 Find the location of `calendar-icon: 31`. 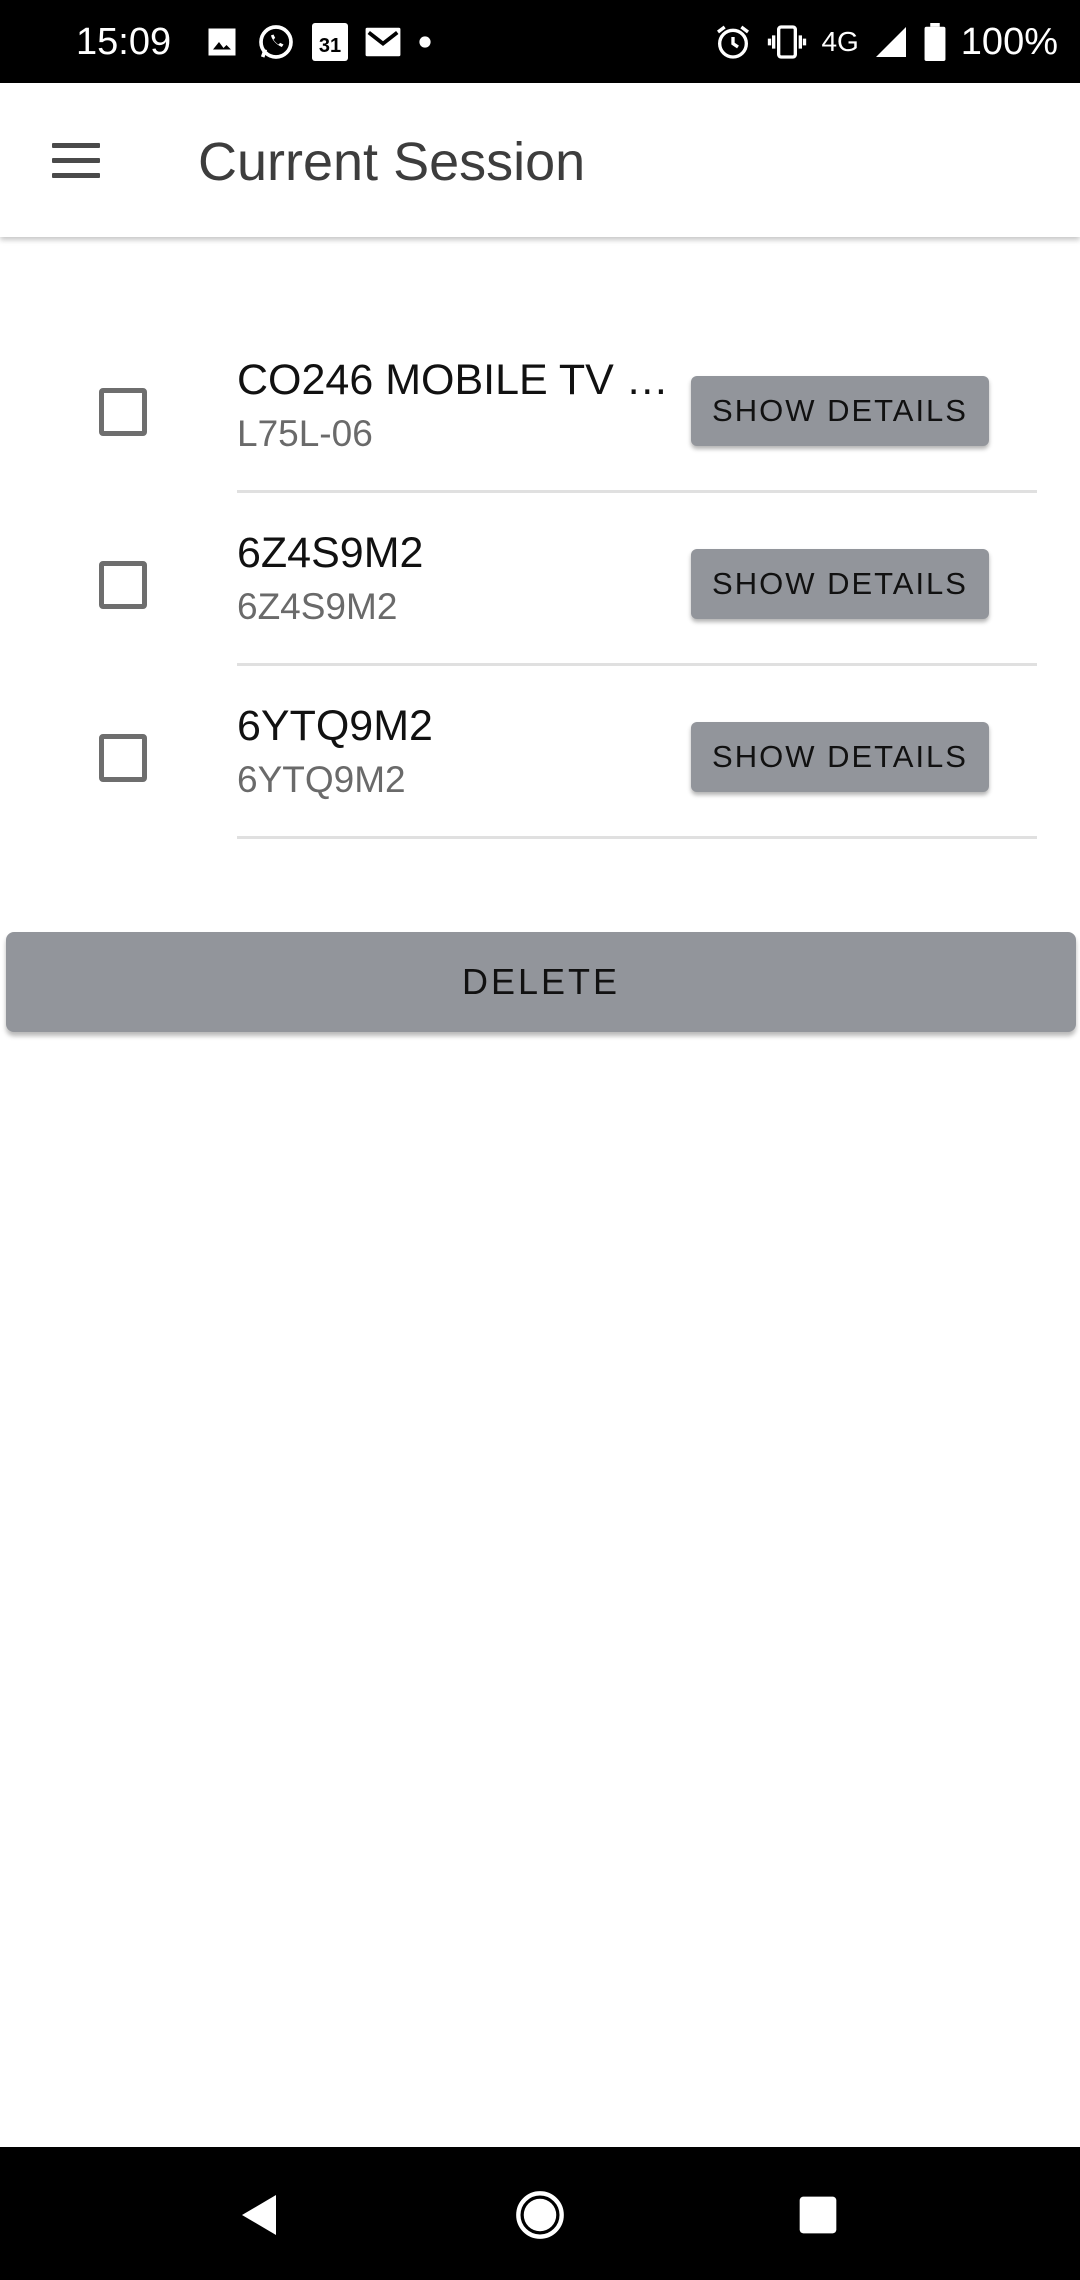

calendar-icon: 31 is located at coordinates (330, 42).